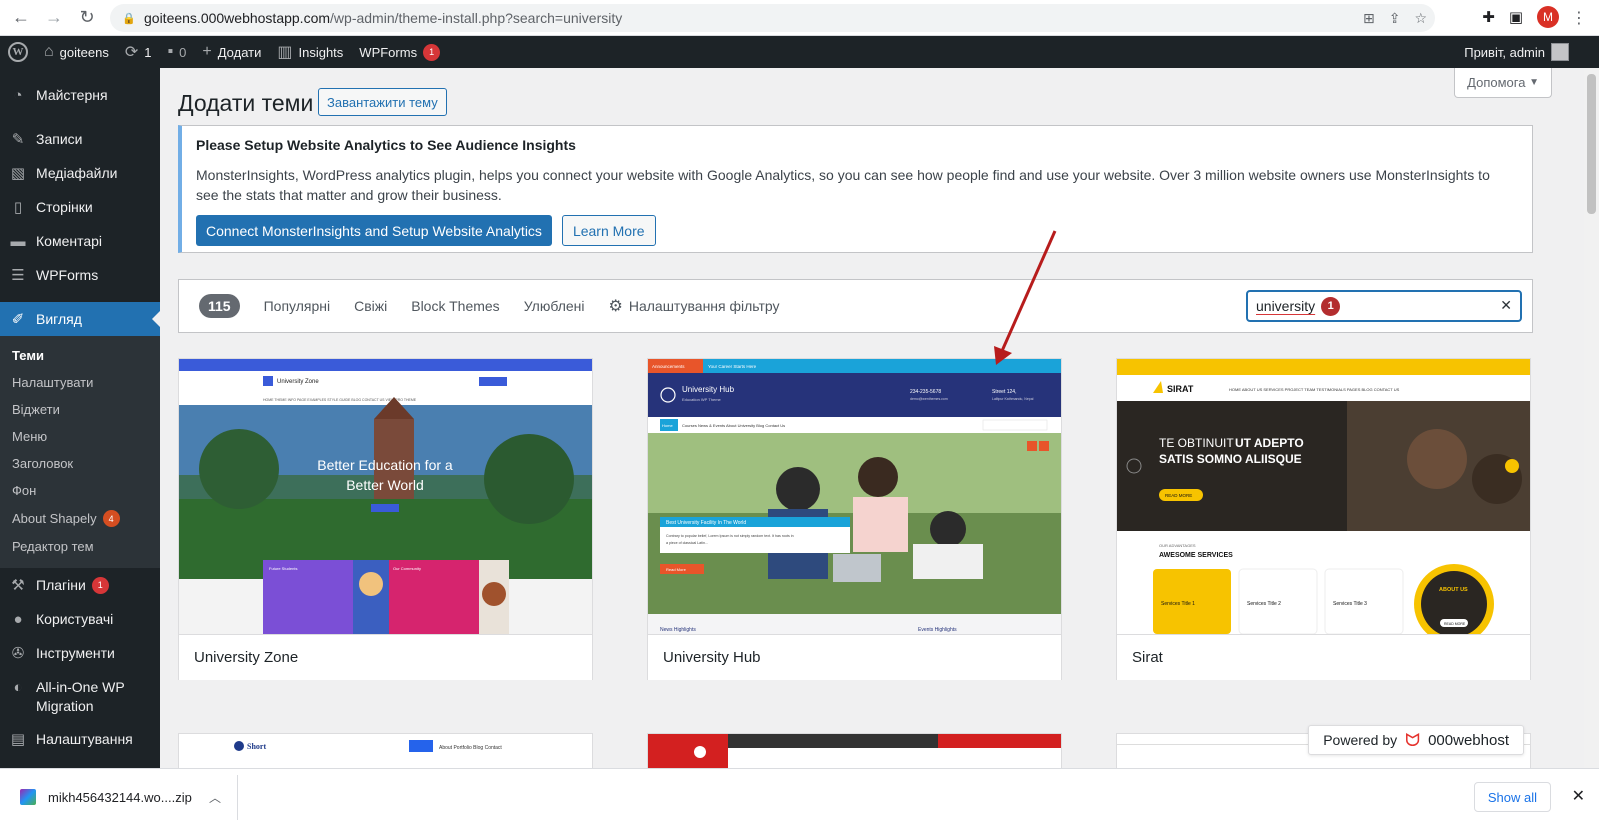  Describe the element at coordinates (1350, 604) in the screenshot. I see `sirat-service-3: Services Title 3` at that location.